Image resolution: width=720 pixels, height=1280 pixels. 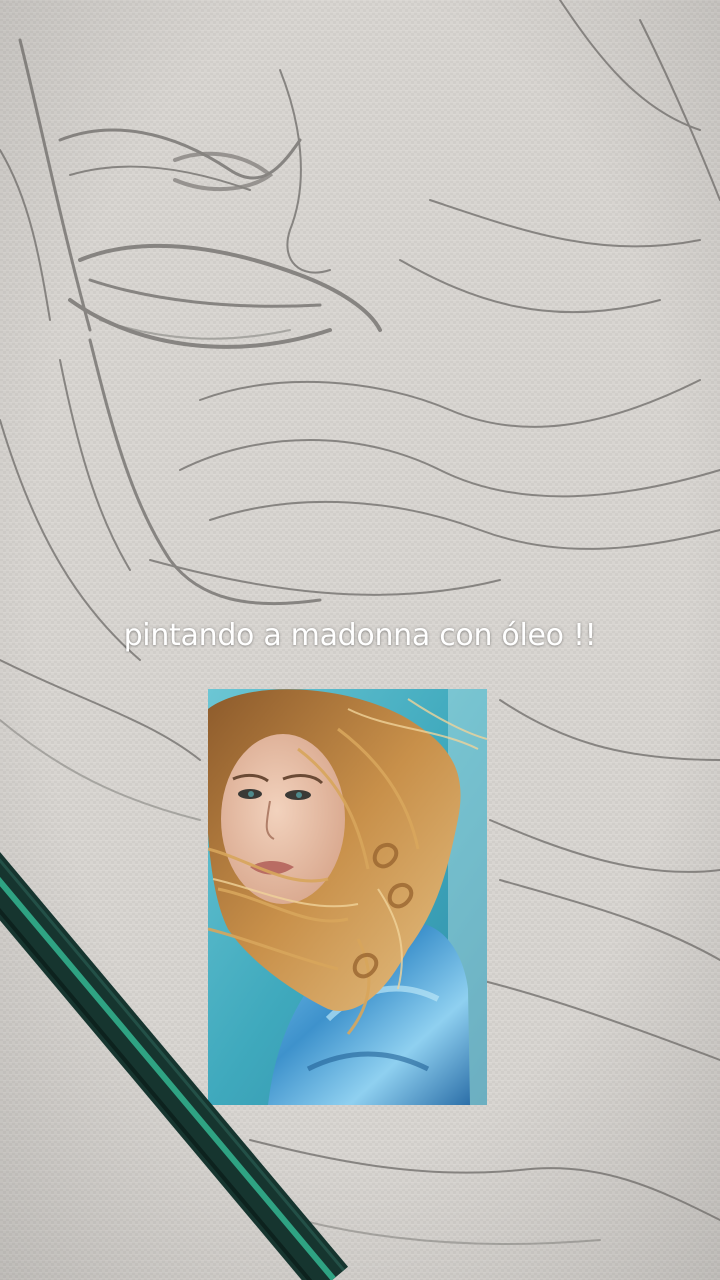 I want to click on reference-photo, so click(x=347, y=897).